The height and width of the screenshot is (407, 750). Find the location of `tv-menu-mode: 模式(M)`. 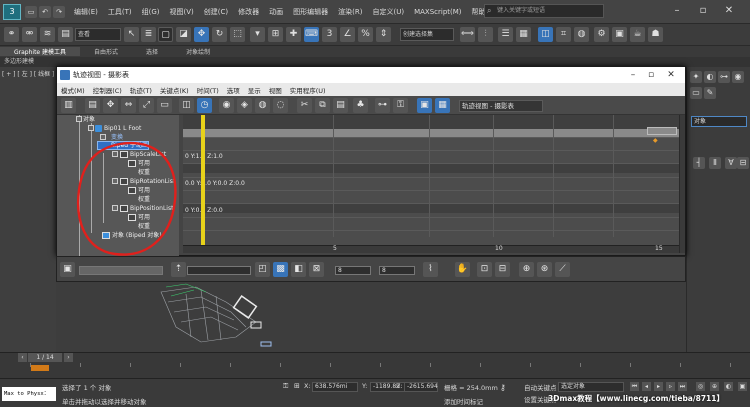

tv-menu-mode: 模式(M) is located at coordinates (73, 90).